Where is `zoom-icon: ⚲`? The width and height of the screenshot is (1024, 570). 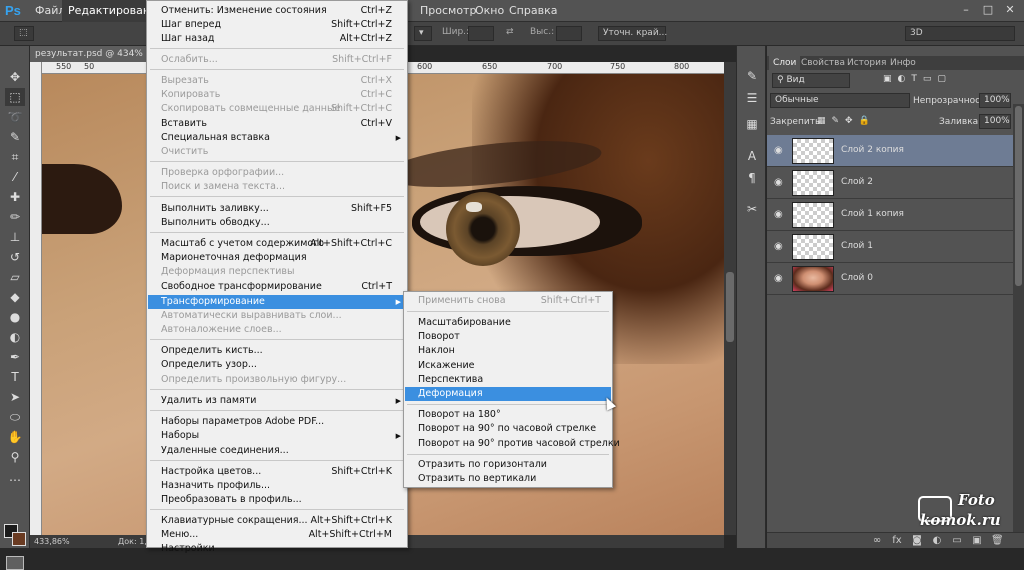
zoom-icon: ⚲ is located at coordinates (15, 457).